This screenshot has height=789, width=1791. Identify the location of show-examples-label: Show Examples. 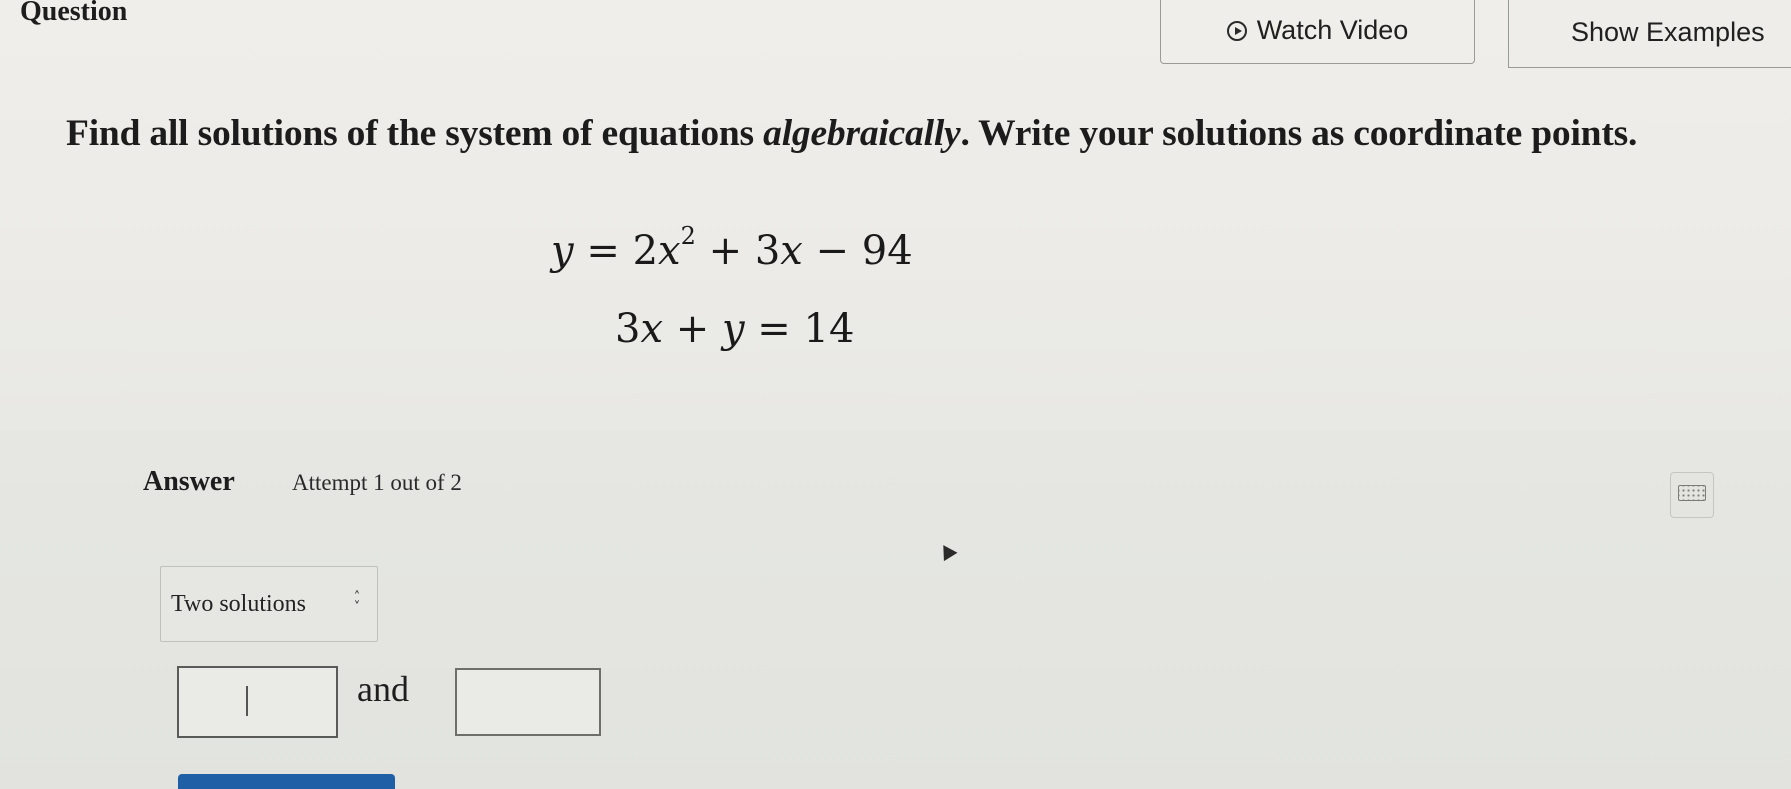
(1668, 32).